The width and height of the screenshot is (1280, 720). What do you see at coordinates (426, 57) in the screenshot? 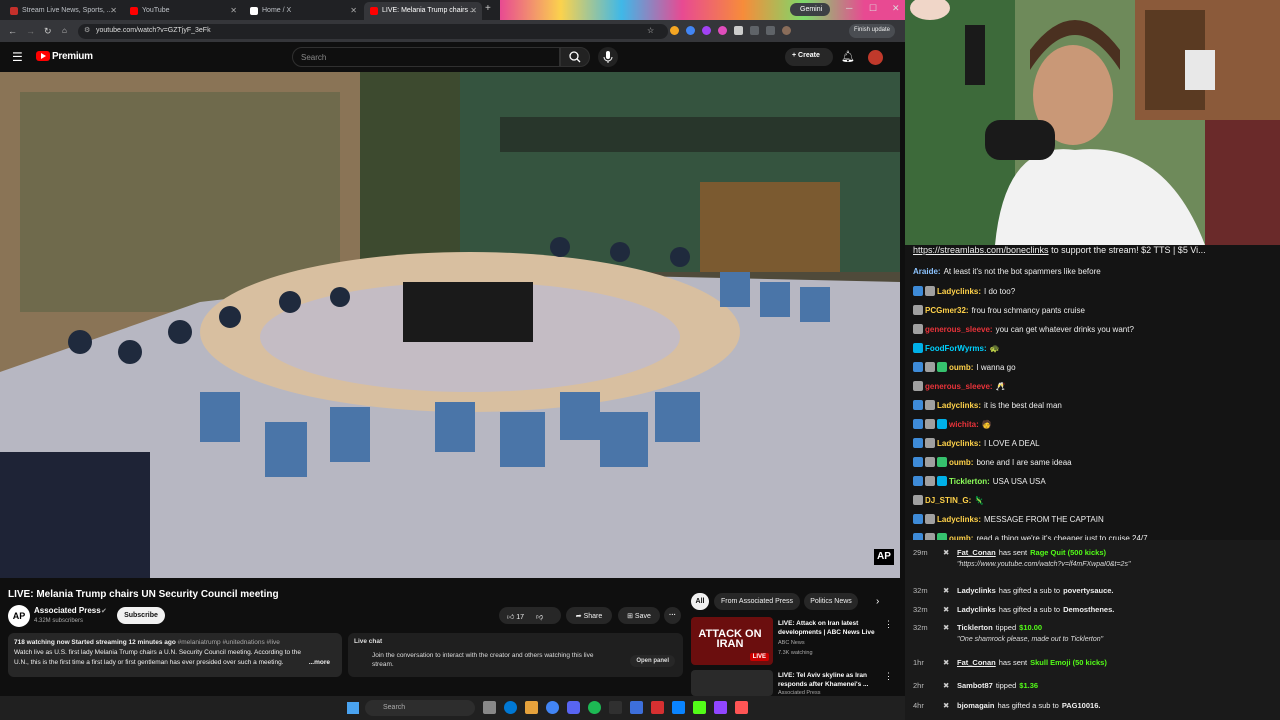
I see `search-input: Search` at bounding box center [426, 57].